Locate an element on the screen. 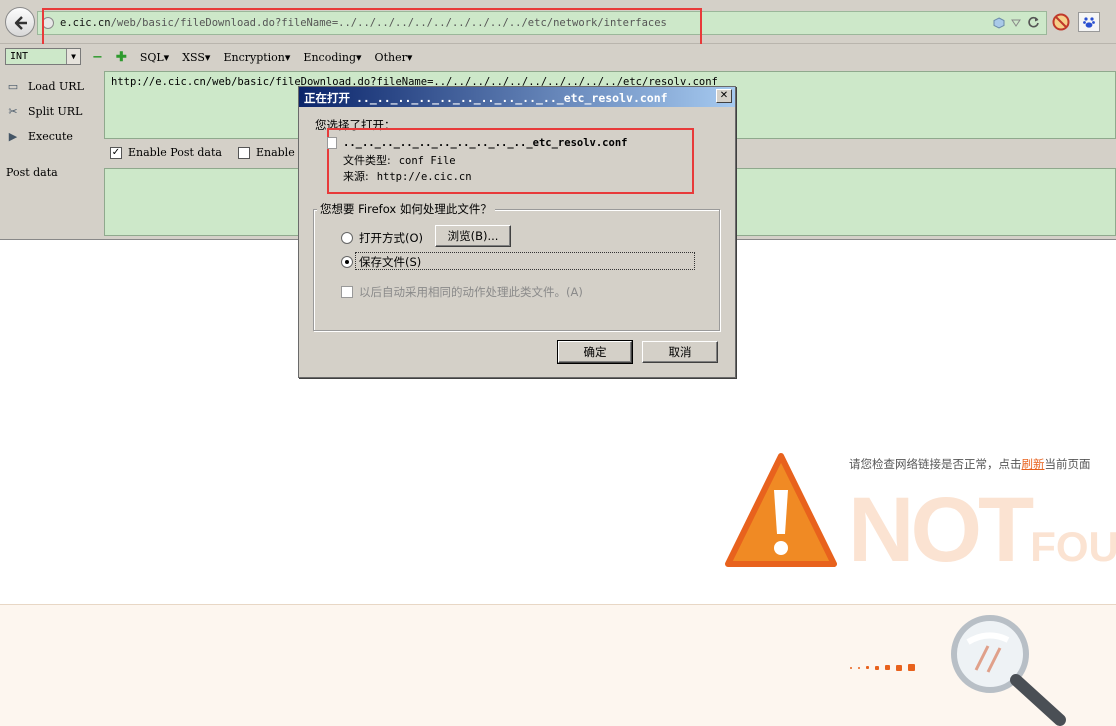 The image size is (1116, 726). loading-dots is located at coordinates (882, 667).